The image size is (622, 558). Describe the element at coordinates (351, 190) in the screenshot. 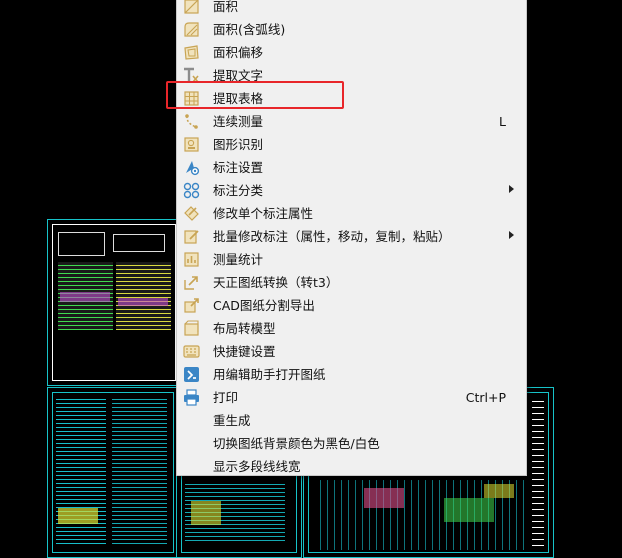

I see `menu-item-annotation-category: 标注分类` at that location.